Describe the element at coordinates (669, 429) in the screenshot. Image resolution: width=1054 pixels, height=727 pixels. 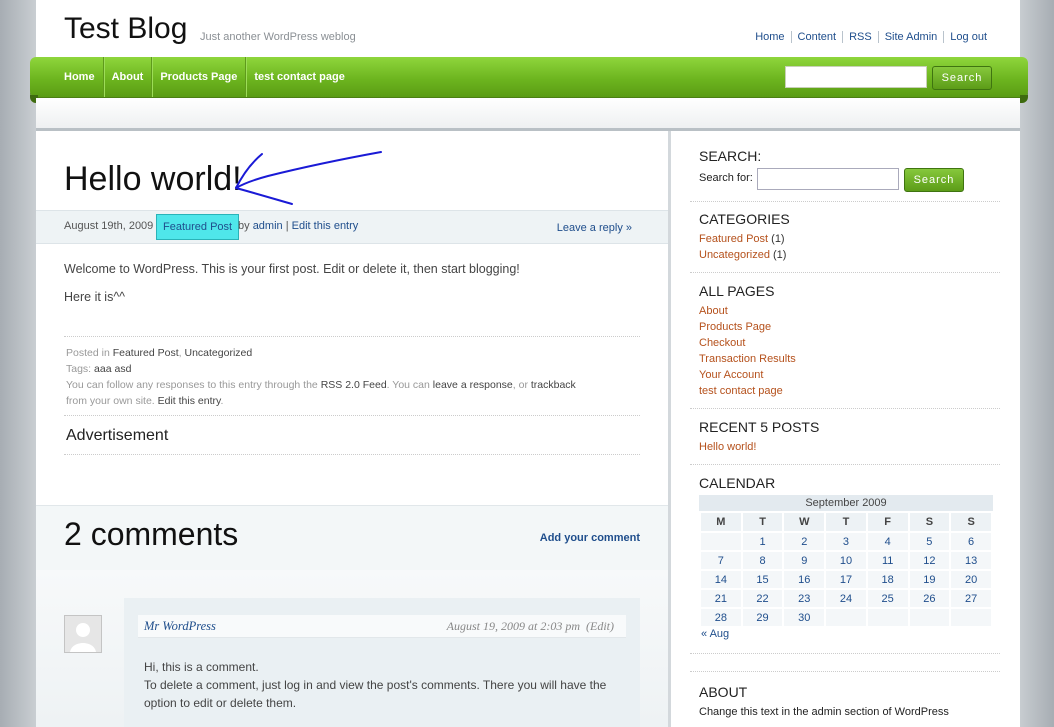
I see `column-divider` at that location.